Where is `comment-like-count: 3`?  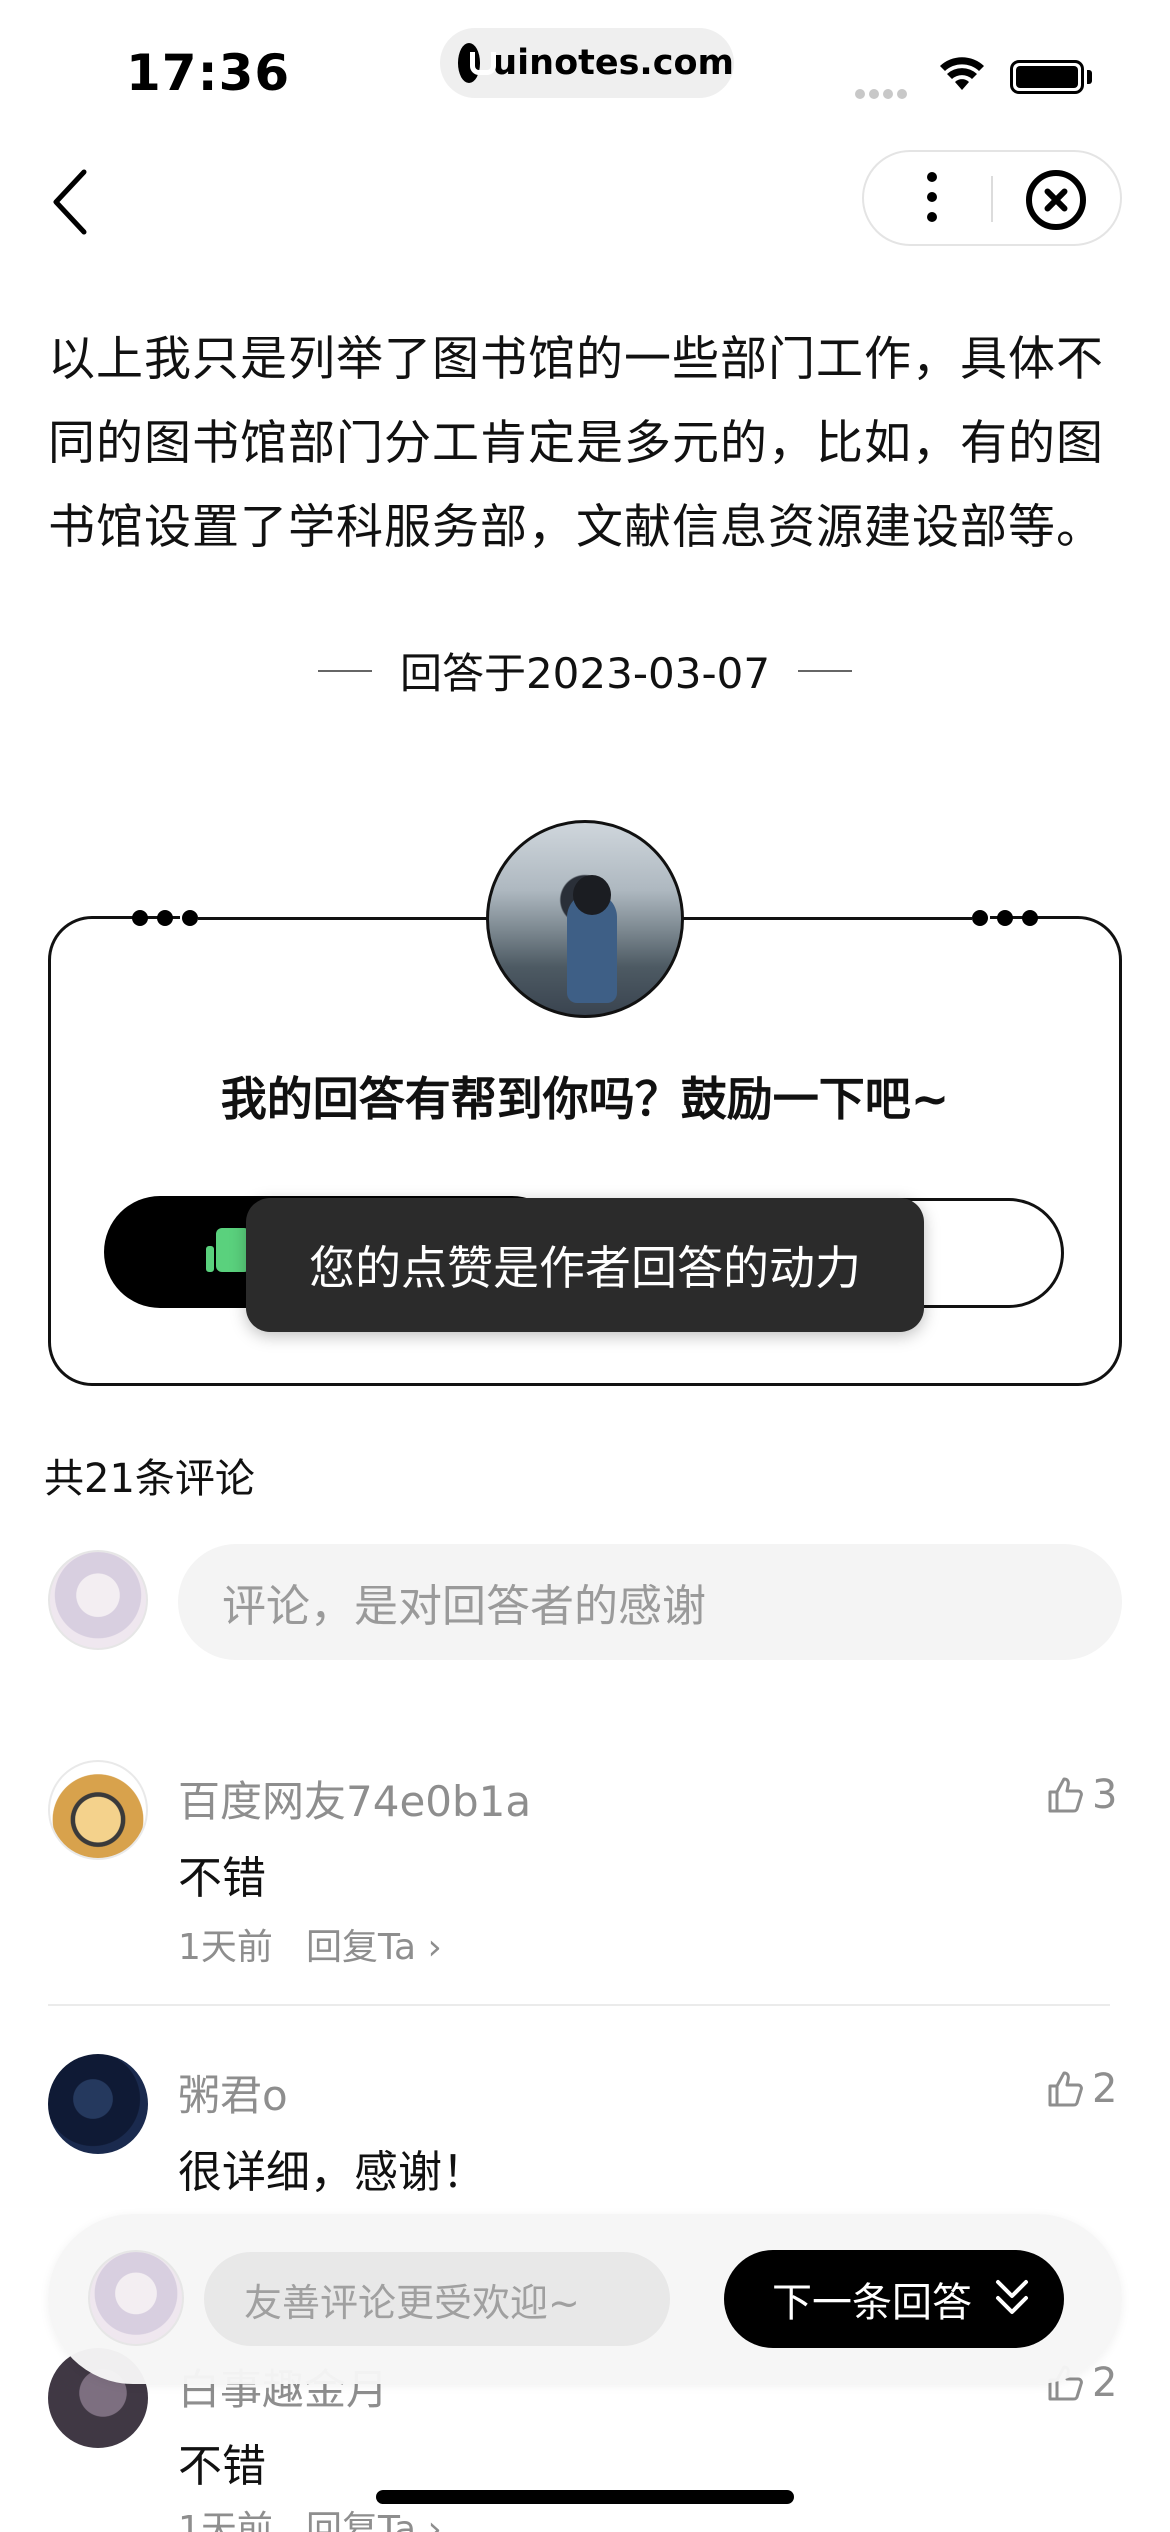 comment-like-count: 3 is located at coordinates (1105, 1795).